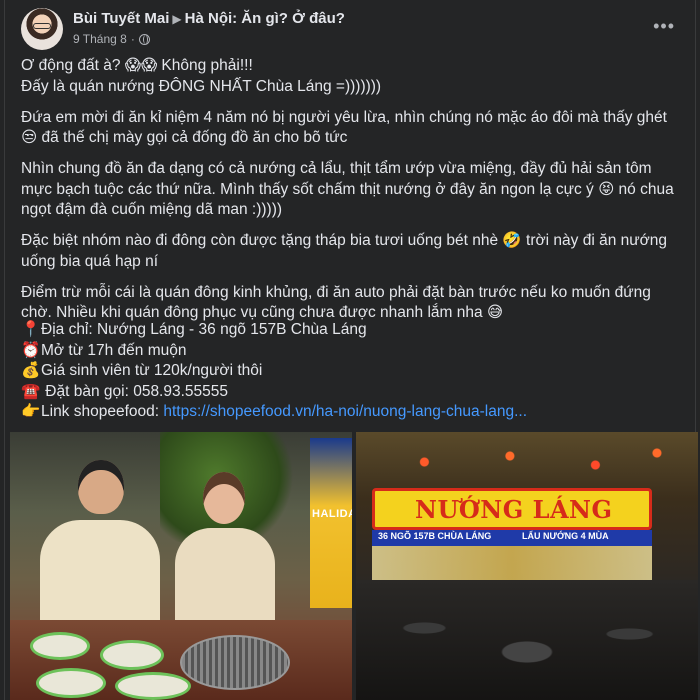  Describe the element at coordinates (31, 329) in the screenshot. I see `pin-icon: 📍` at that location.